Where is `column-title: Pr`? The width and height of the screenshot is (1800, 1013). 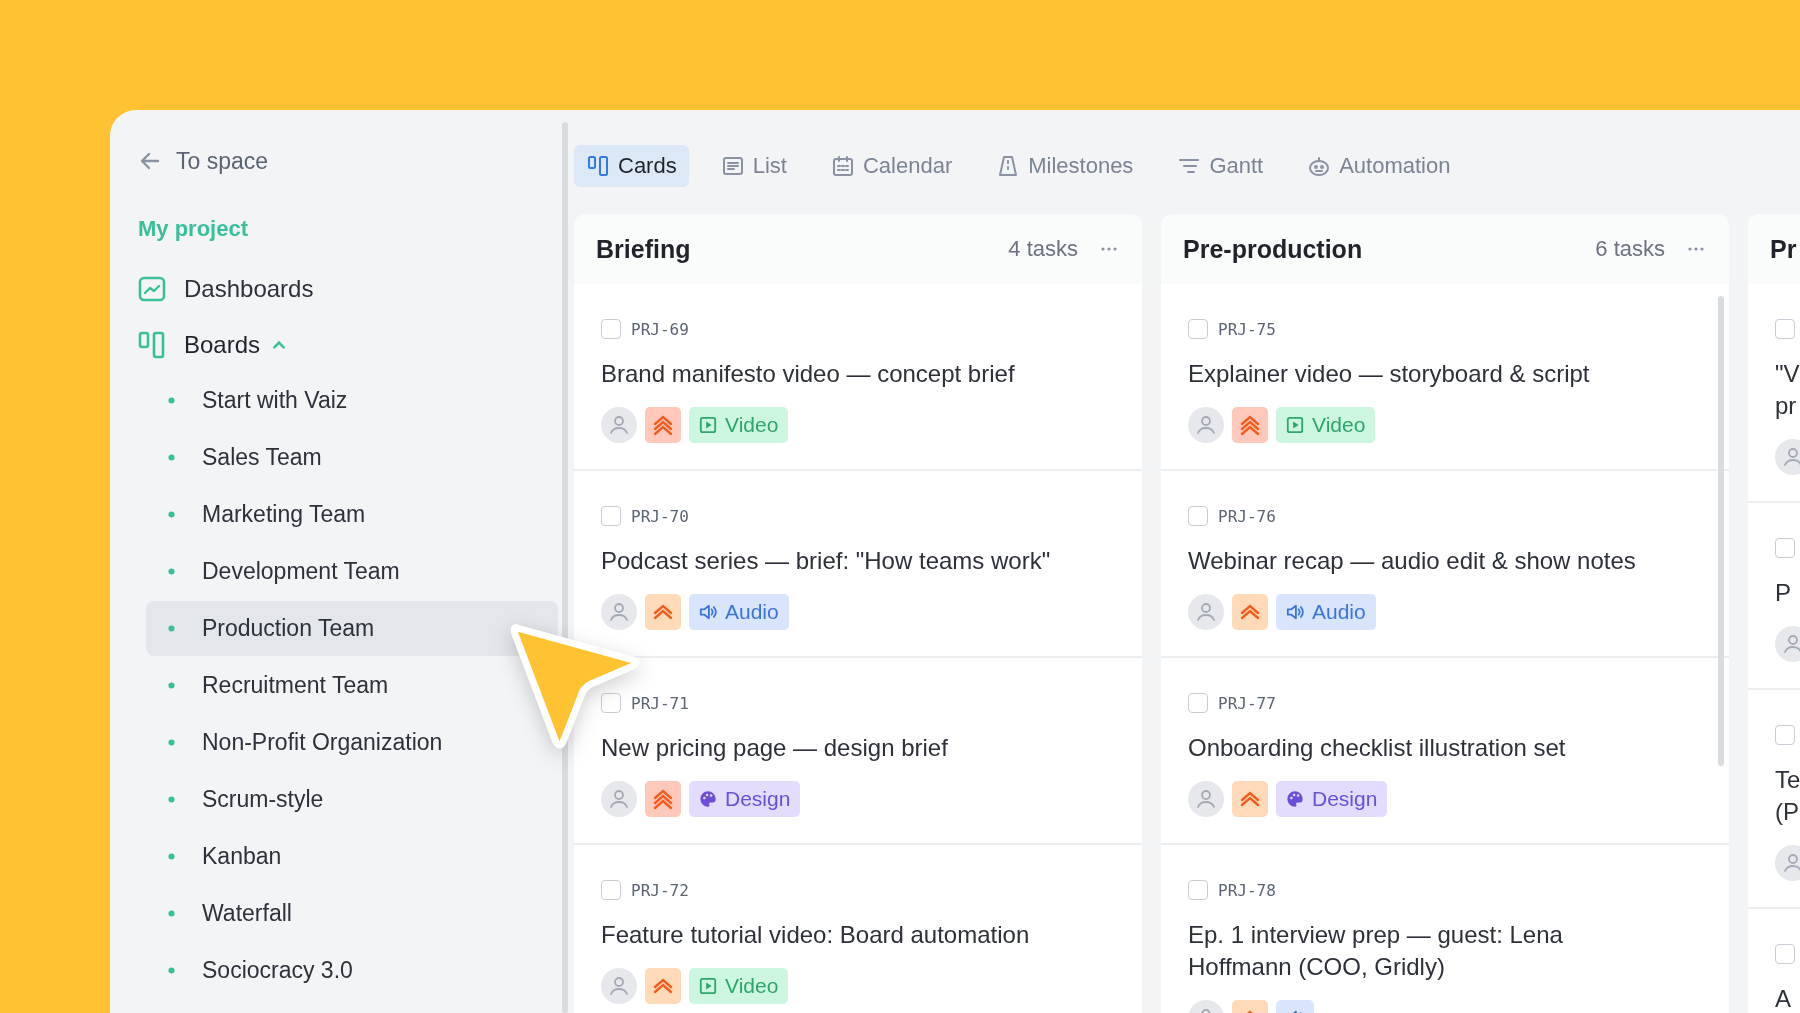
column-title: Pr is located at coordinates (1784, 249).